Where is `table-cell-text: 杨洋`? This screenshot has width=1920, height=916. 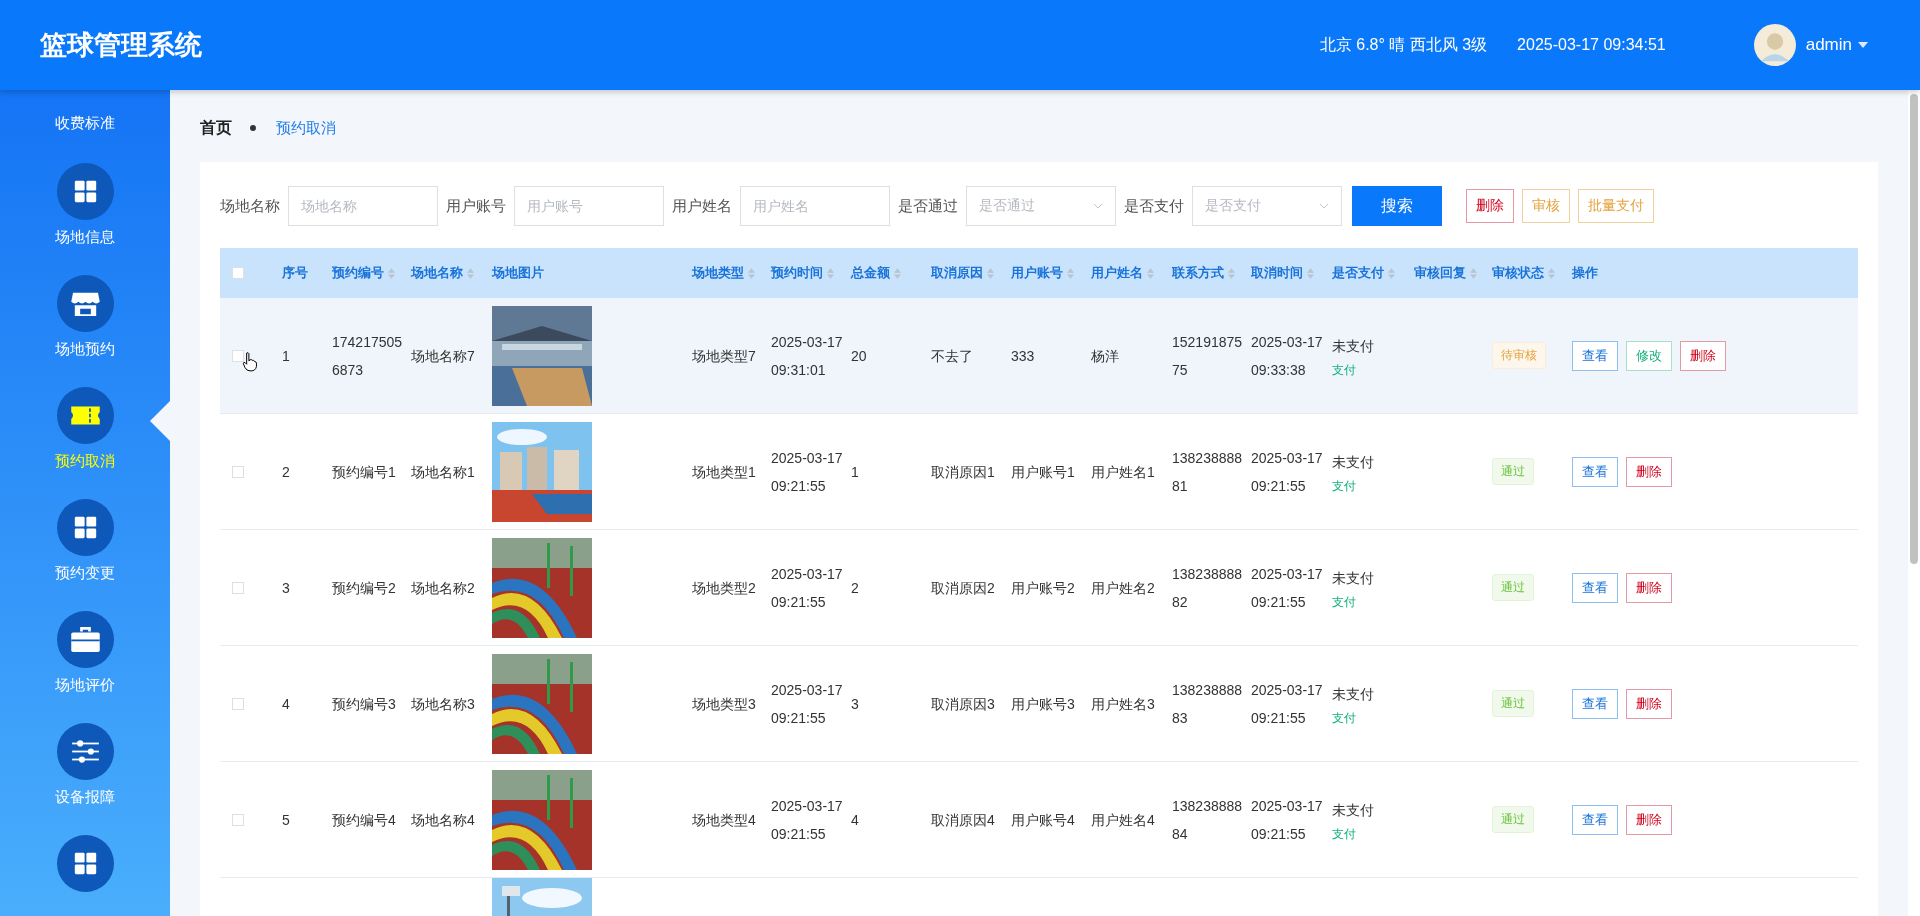 table-cell-text: 杨洋 is located at coordinates (1105, 356).